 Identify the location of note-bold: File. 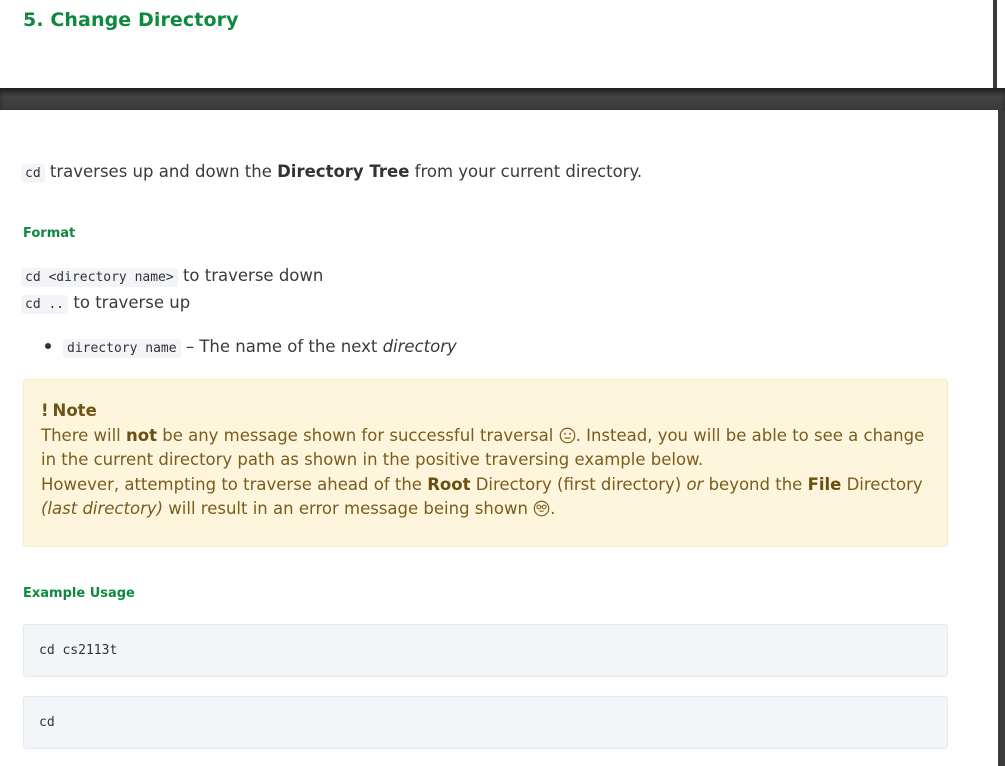
(824, 484).